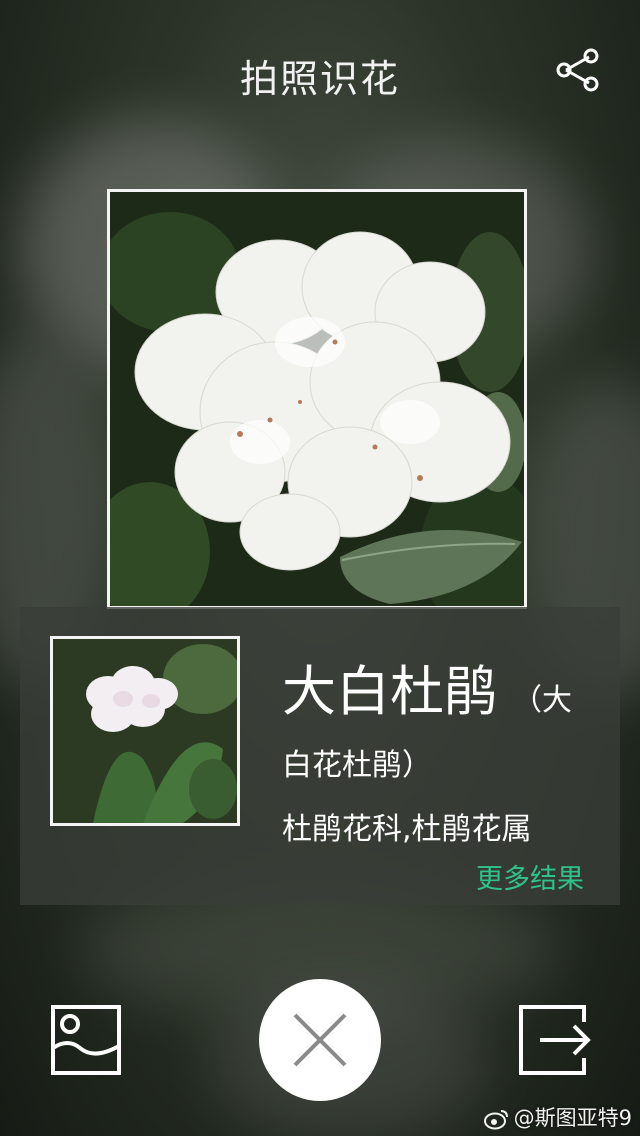 The width and height of the screenshot is (640, 1136). What do you see at coordinates (530, 876) in the screenshot?
I see `more-results-link: 更多结果` at bounding box center [530, 876].